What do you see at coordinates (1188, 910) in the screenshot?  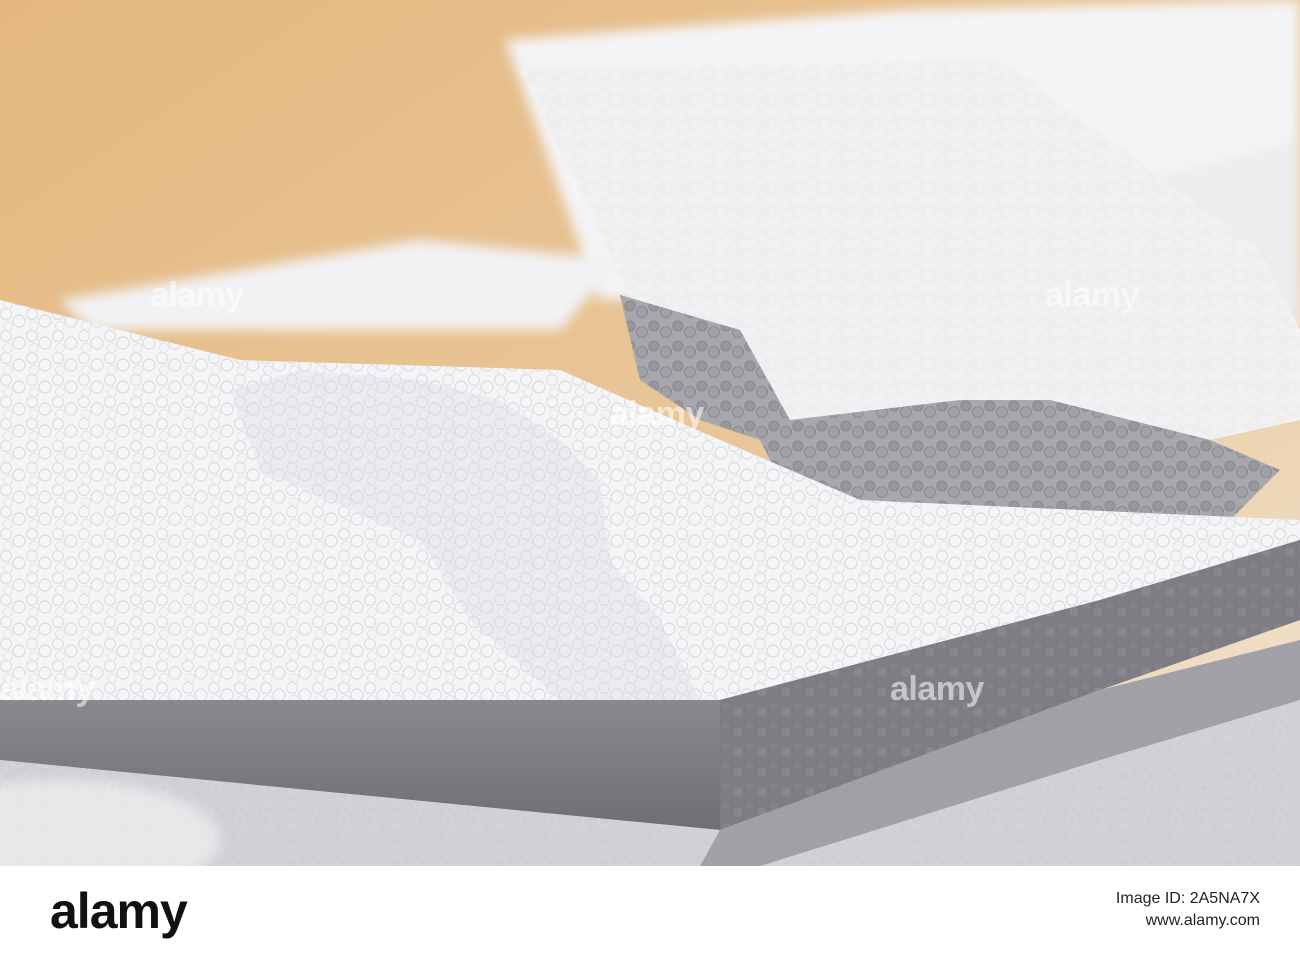 I see `image-meta: Image ID: 2A5NA7X www.alamy.com` at bounding box center [1188, 910].